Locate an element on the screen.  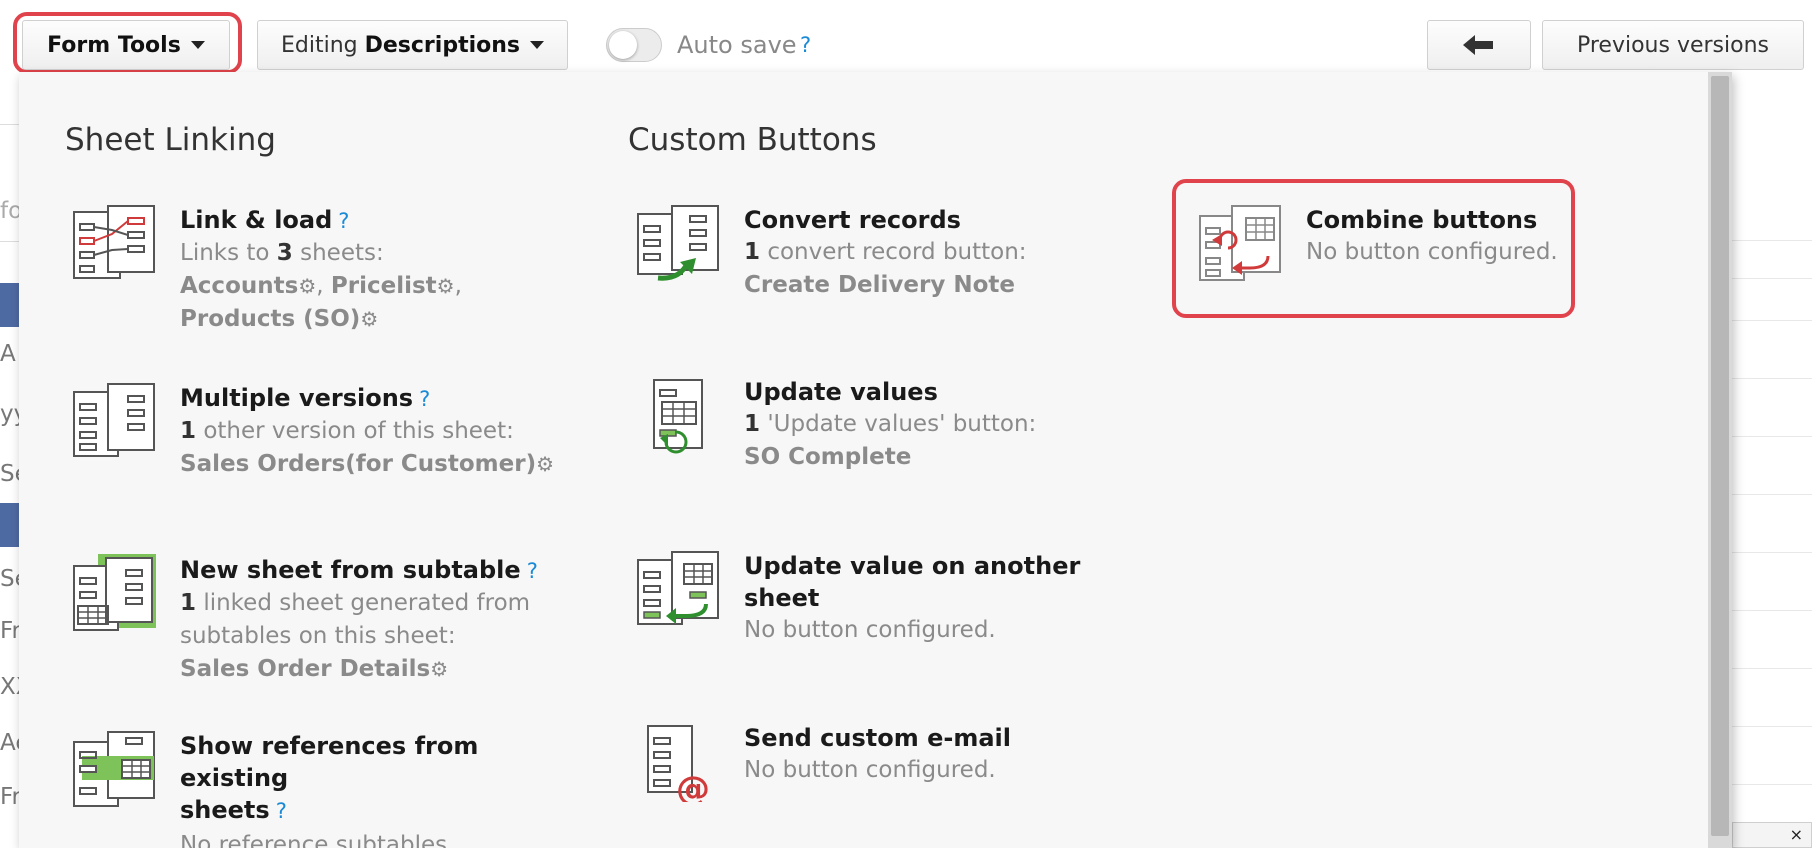
sheet-fragment: Ac is located at coordinates (9, 743).